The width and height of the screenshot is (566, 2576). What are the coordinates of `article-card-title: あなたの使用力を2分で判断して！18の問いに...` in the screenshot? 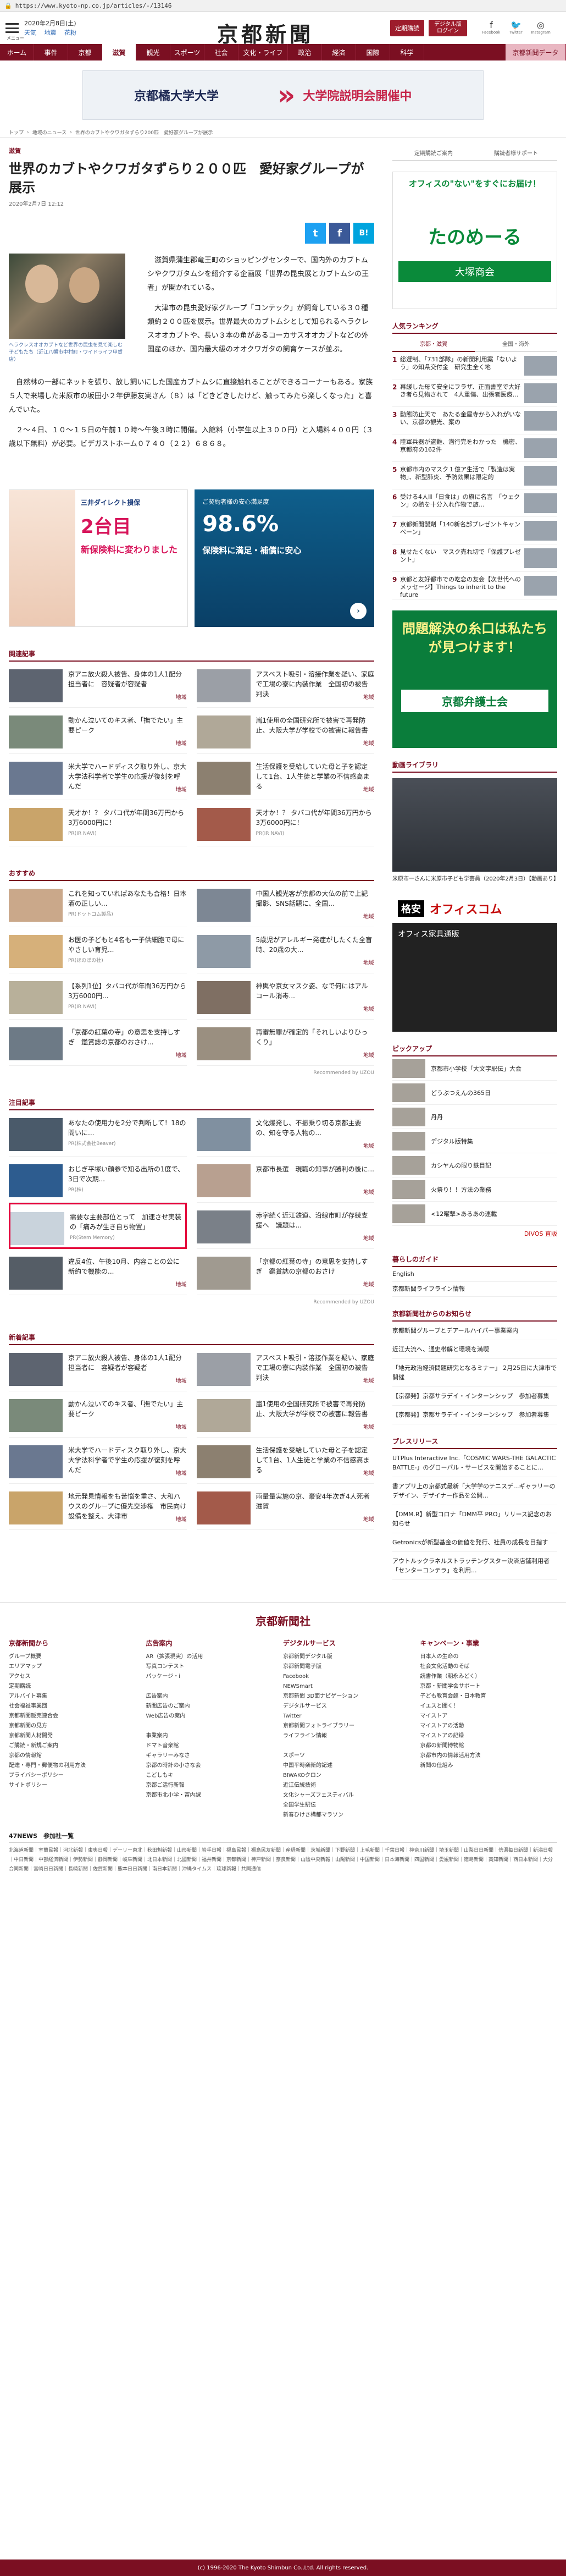 It's located at (127, 1128).